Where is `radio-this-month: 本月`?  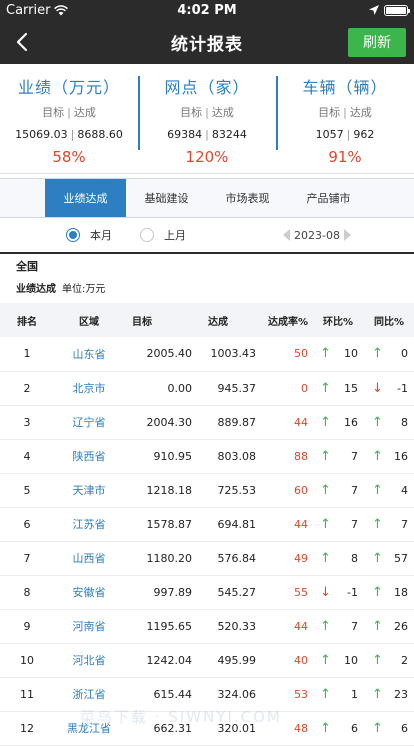 radio-this-month: 本月 is located at coordinates (89, 235).